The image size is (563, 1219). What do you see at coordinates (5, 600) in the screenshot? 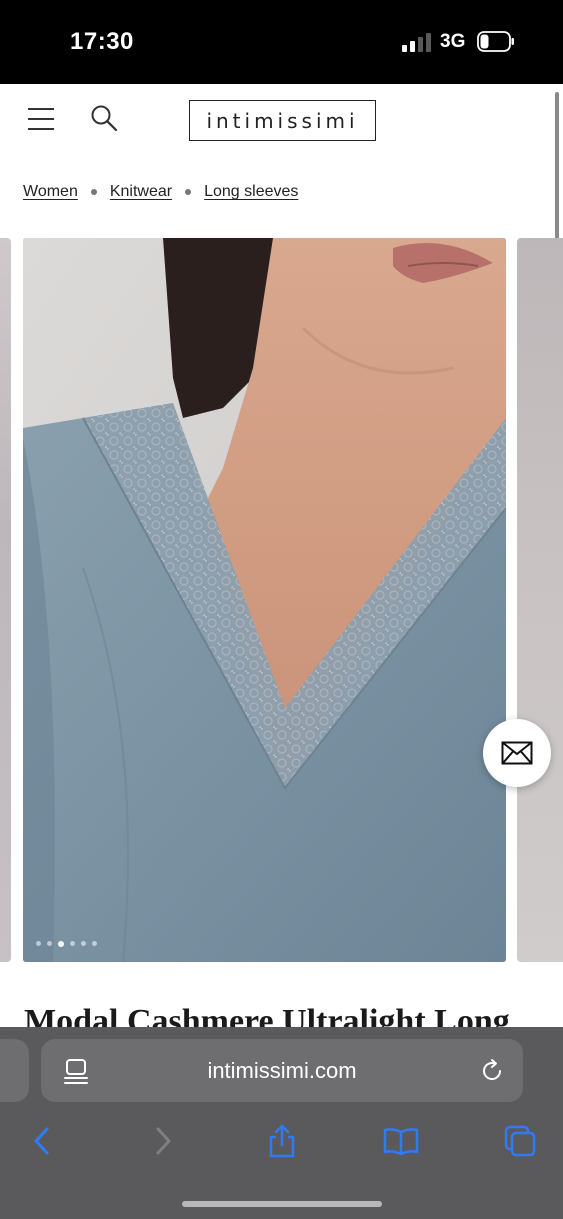
I see `previous-image-peek` at bounding box center [5, 600].